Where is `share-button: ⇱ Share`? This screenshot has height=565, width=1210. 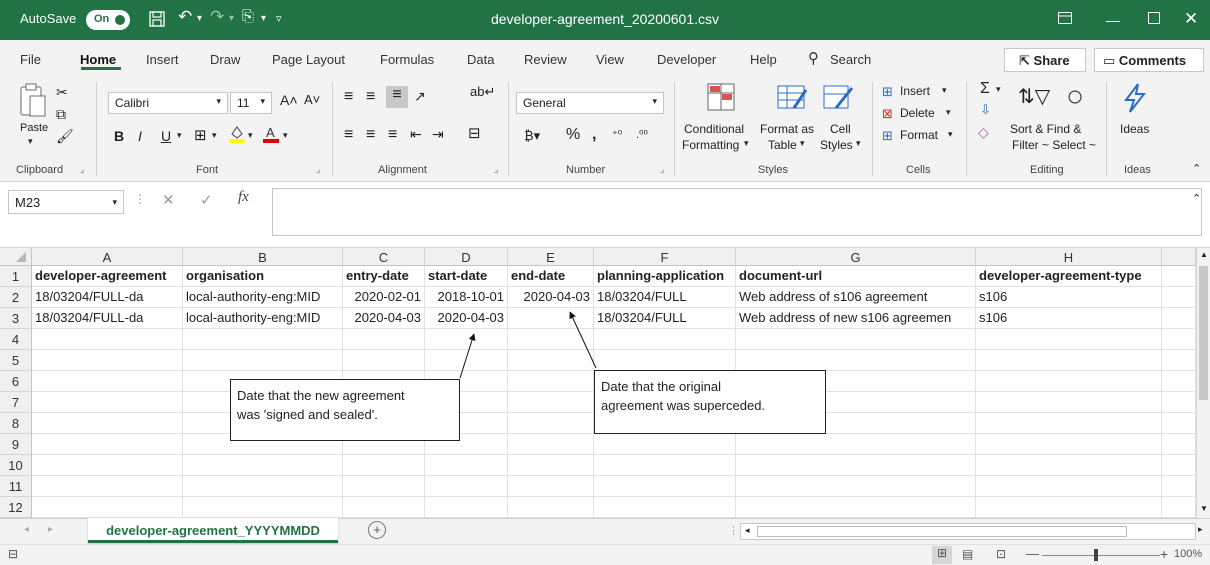
share-button: ⇱ Share is located at coordinates (1045, 60).